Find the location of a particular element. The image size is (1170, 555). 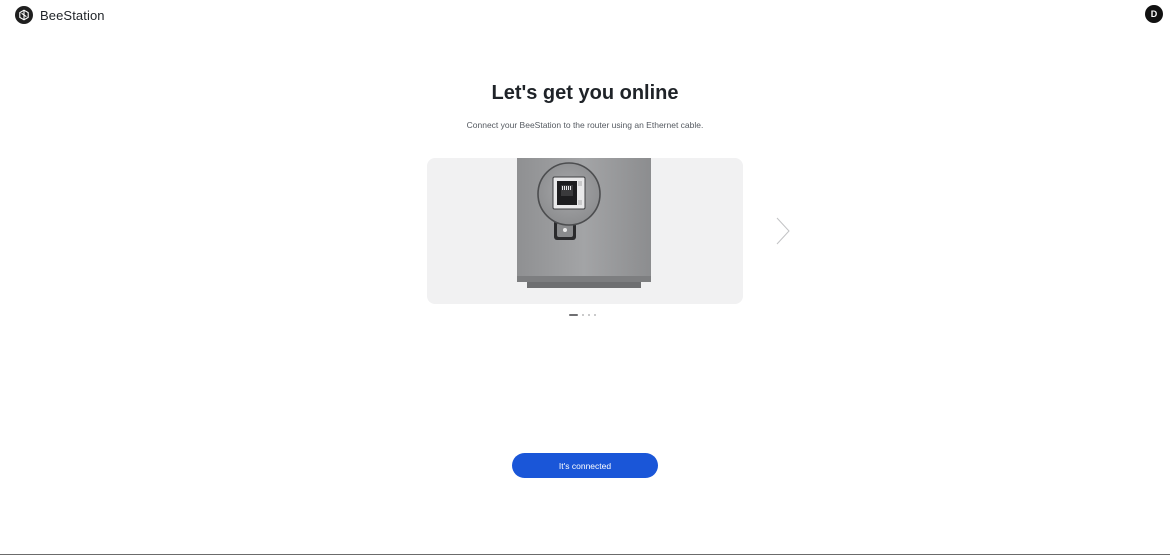

carousel-pagination is located at coordinates (582, 315).